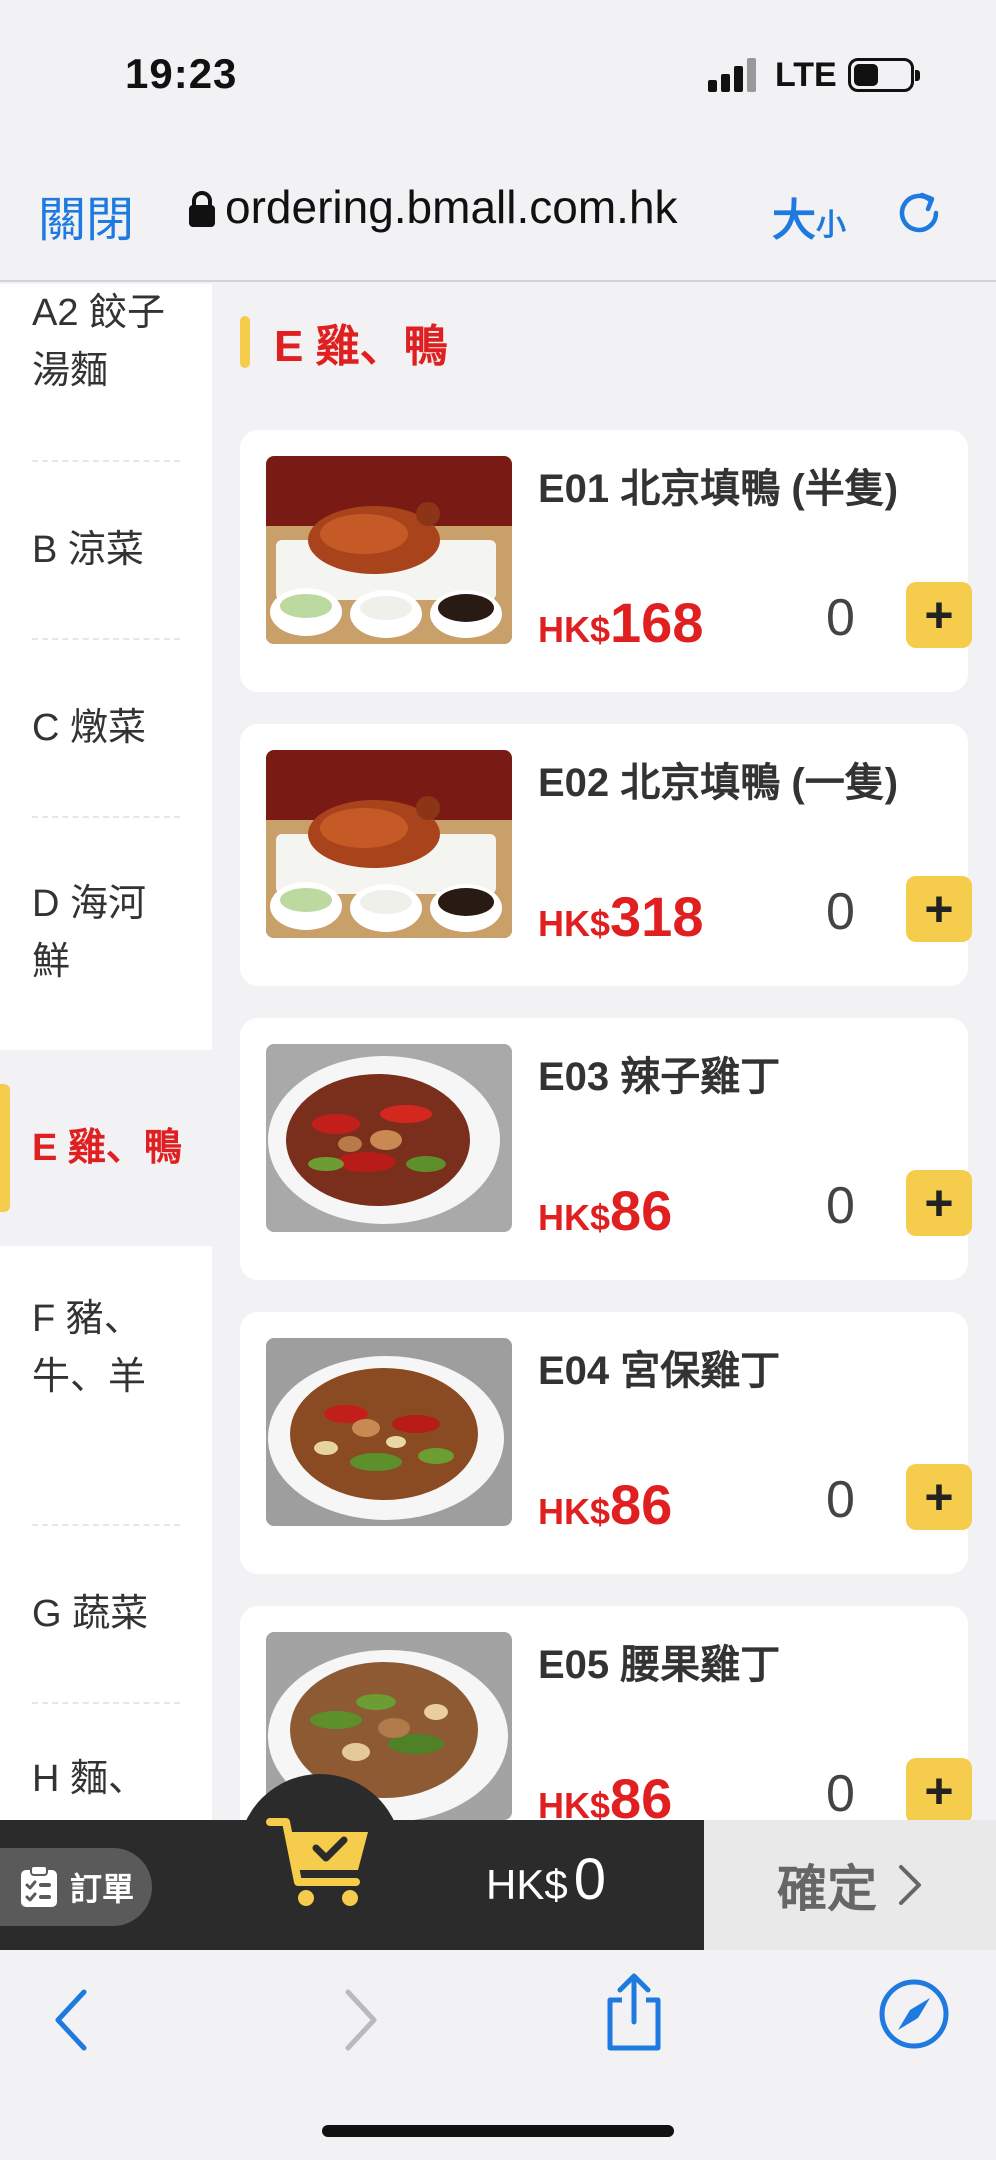 The image size is (996, 2160). What do you see at coordinates (498, 75) in the screenshot?
I see `status-bar: 19:23 LTE` at bounding box center [498, 75].